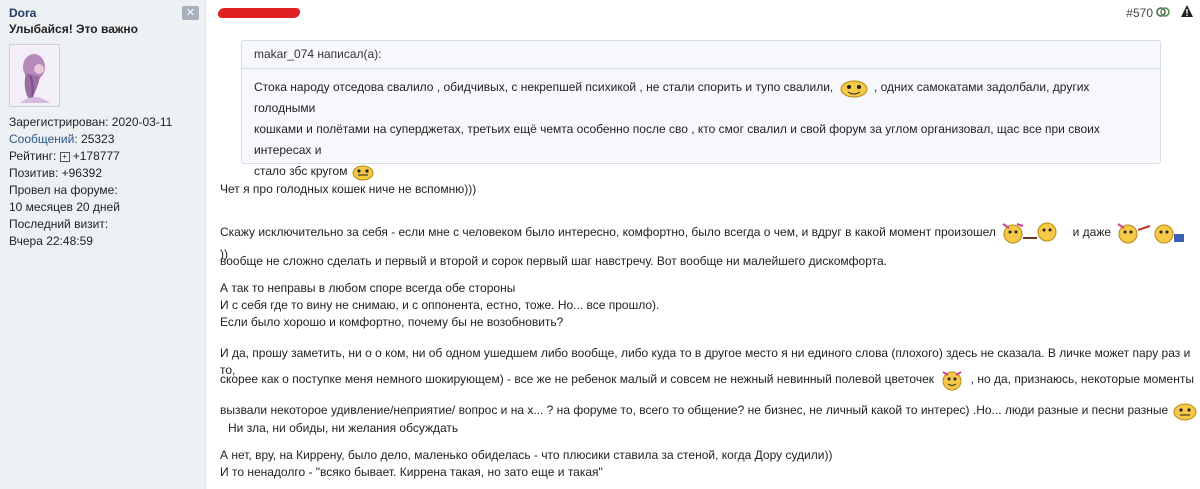 The image size is (1200, 489). I want to click on forum-time-label: Провел на форуме:, so click(63, 190).